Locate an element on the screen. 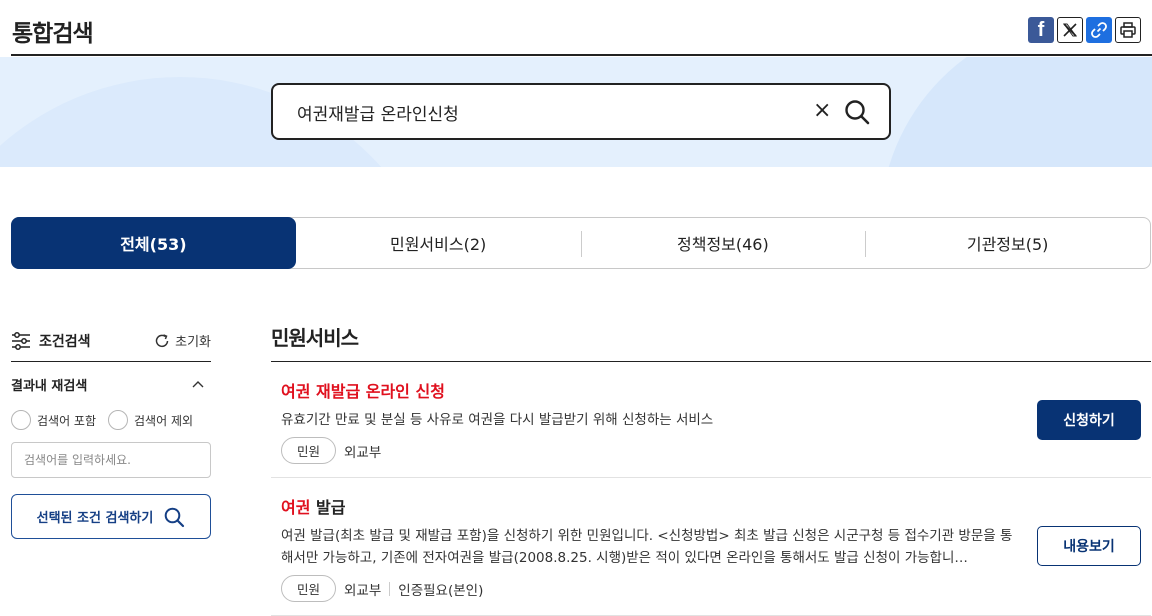  x-share-button is located at coordinates (1070, 30).